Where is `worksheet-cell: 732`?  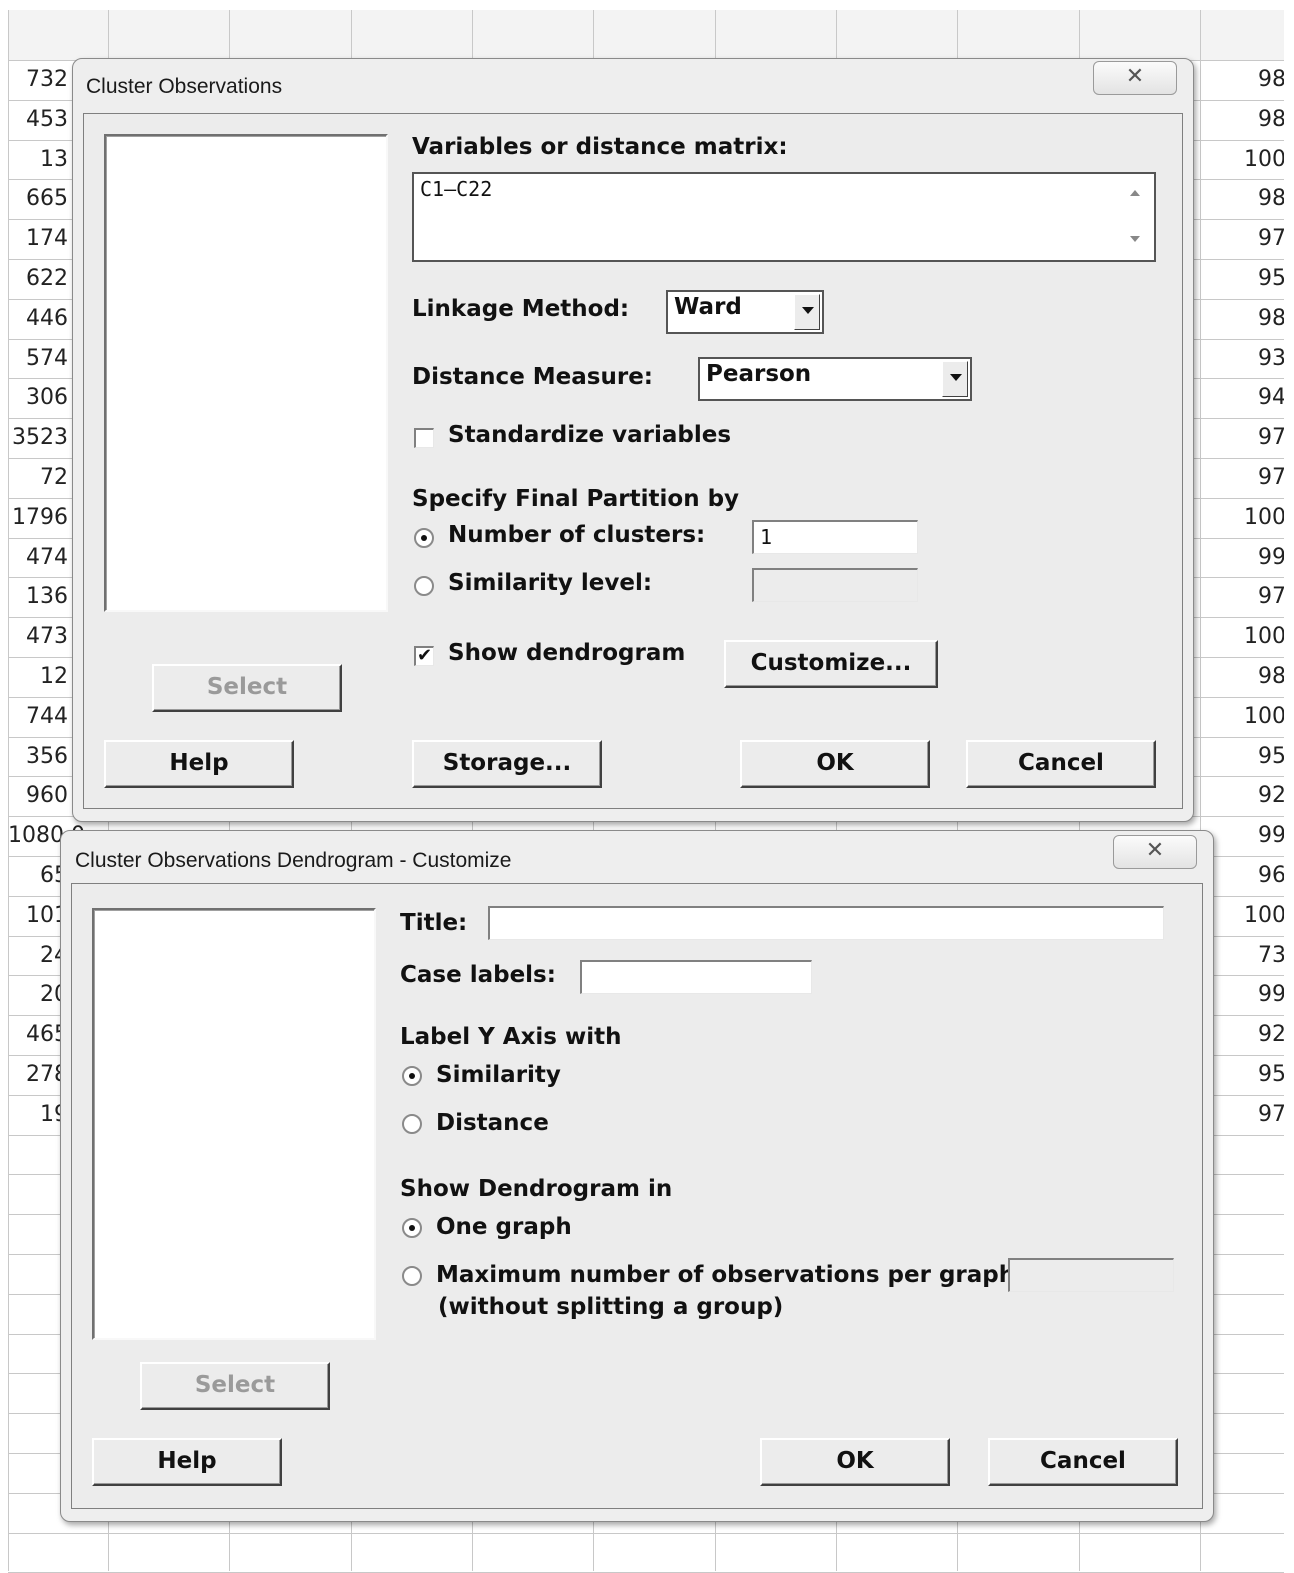
worksheet-cell: 732 is located at coordinates (38, 80).